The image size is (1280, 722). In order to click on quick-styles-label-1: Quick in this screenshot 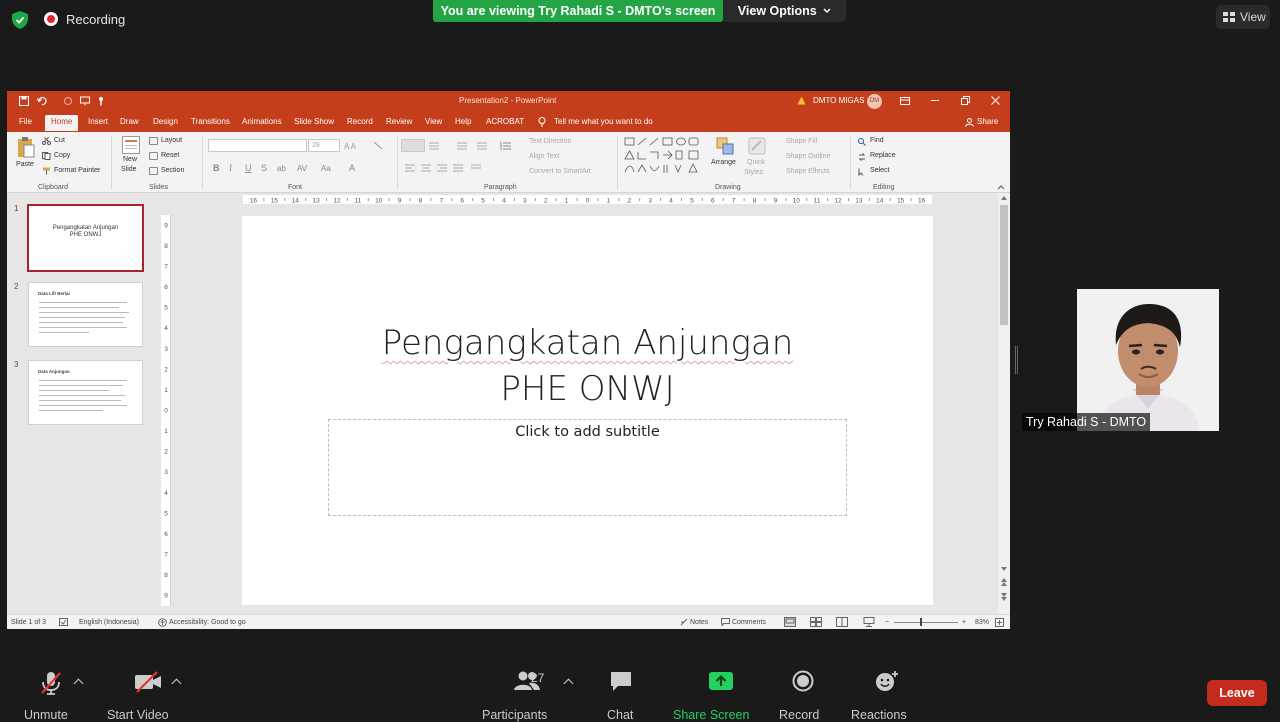, I will do `click(756, 162)`.